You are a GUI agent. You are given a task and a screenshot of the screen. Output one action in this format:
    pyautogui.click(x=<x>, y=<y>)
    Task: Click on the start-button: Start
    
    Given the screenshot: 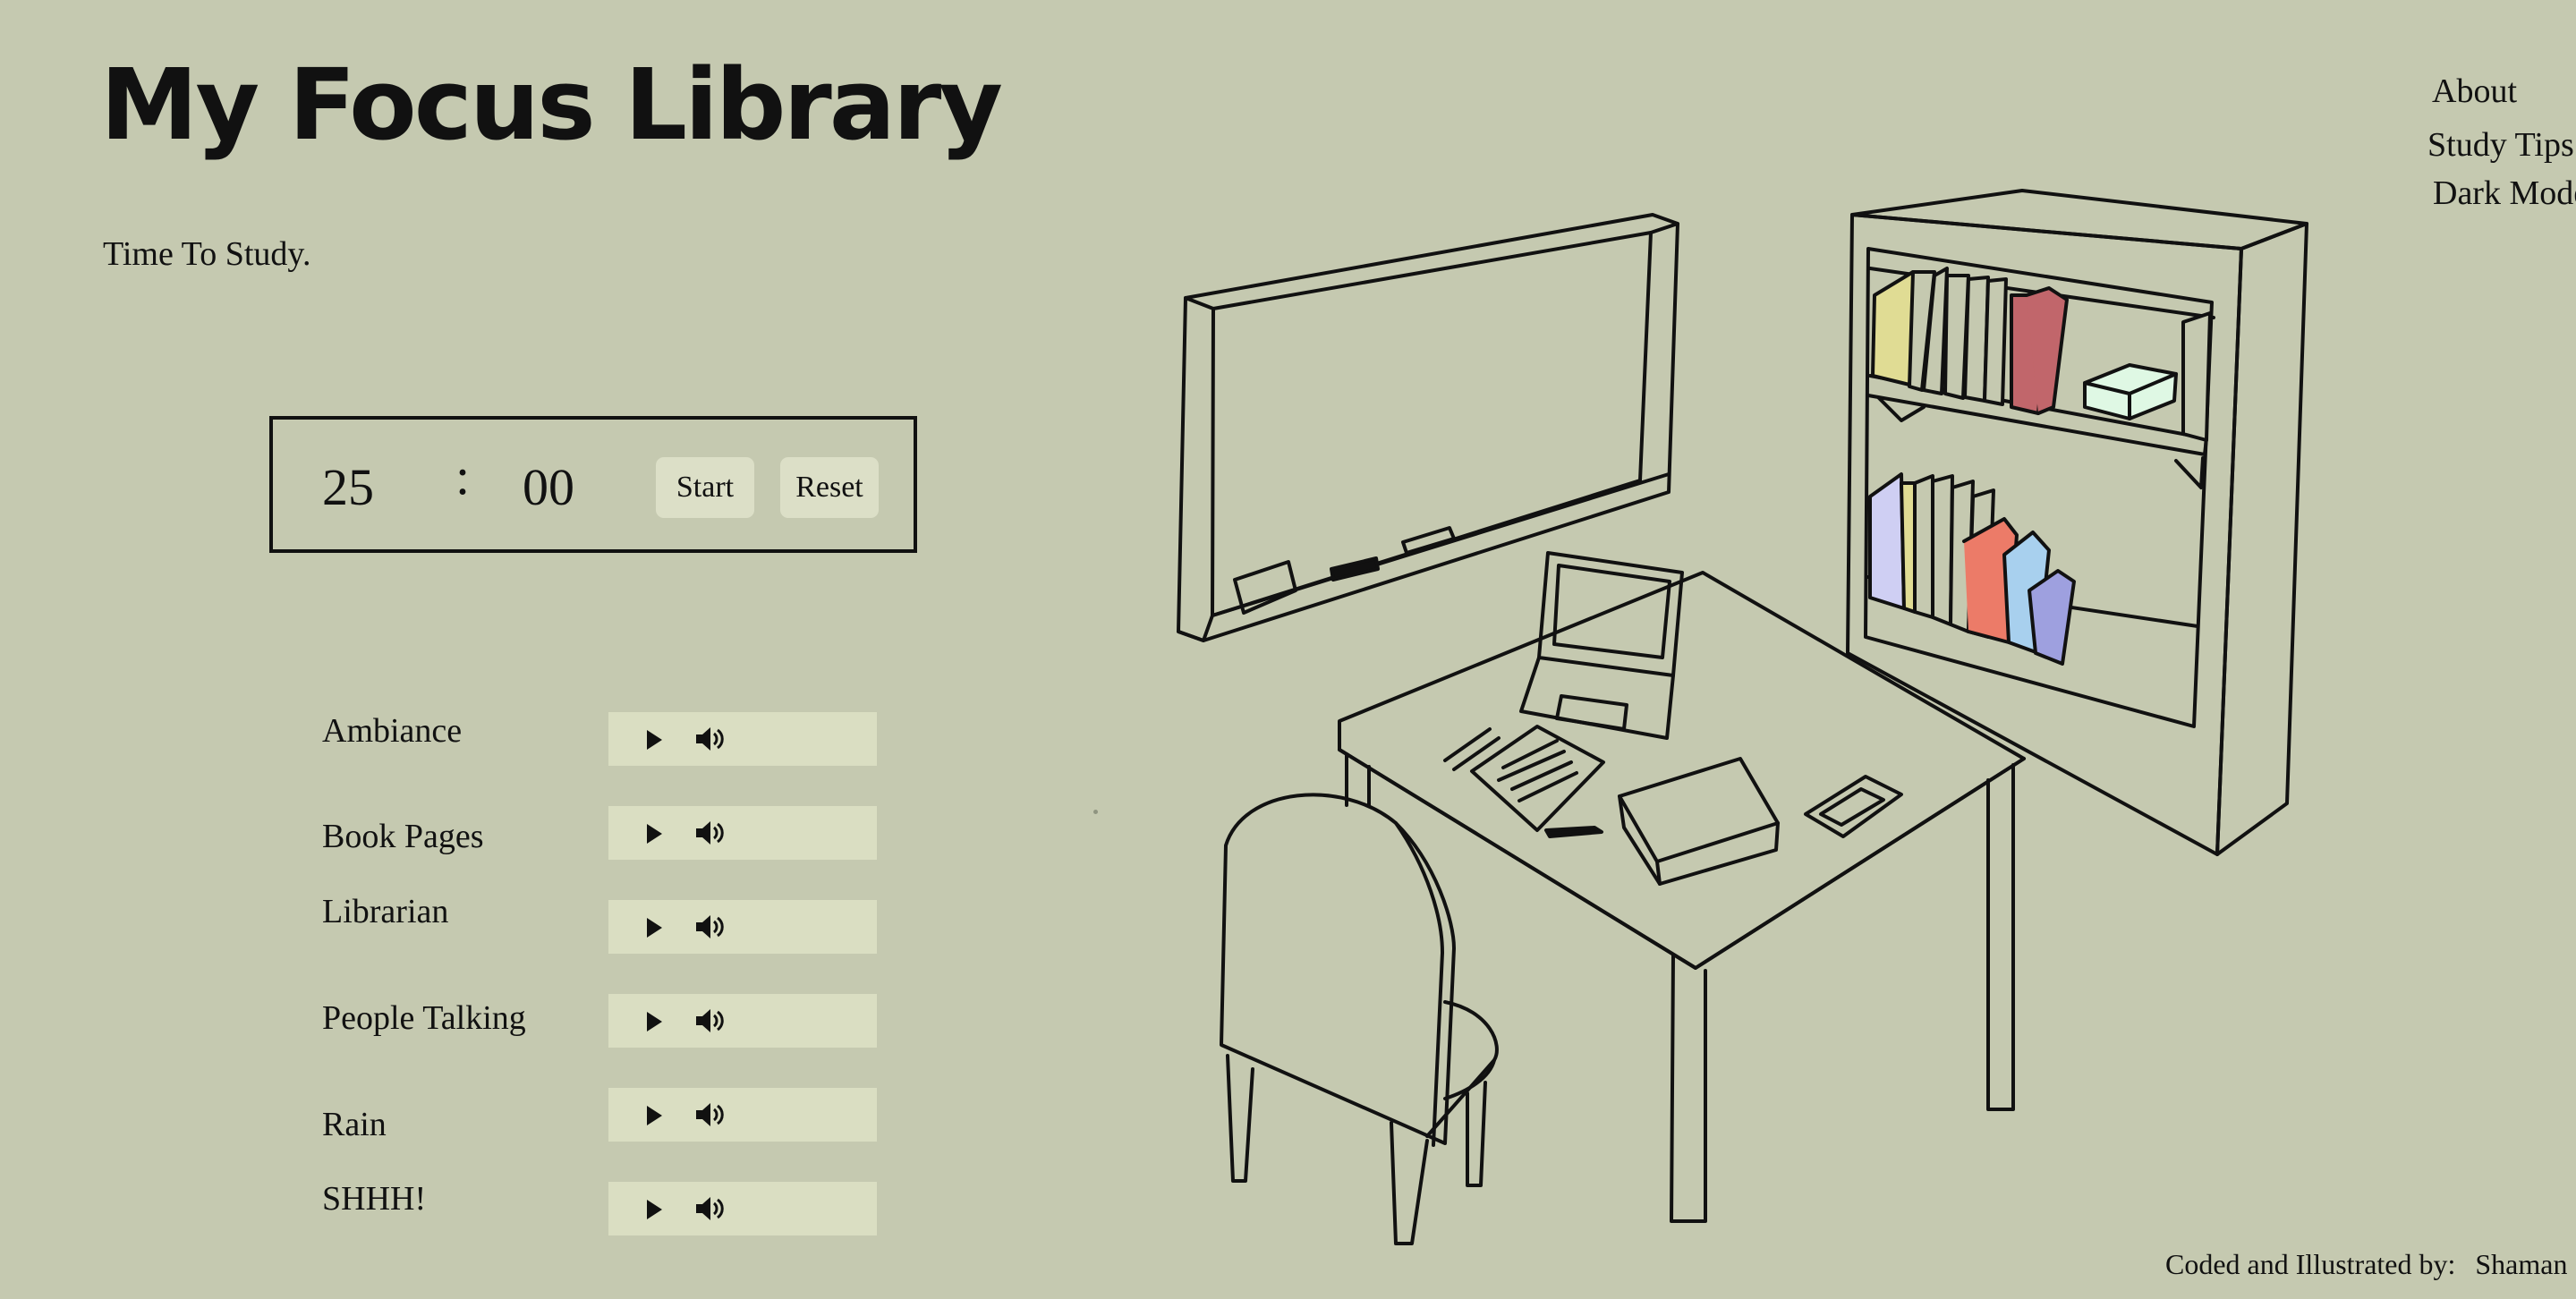 What is the action you would take?
    pyautogui.click(x=705, y=487)
    